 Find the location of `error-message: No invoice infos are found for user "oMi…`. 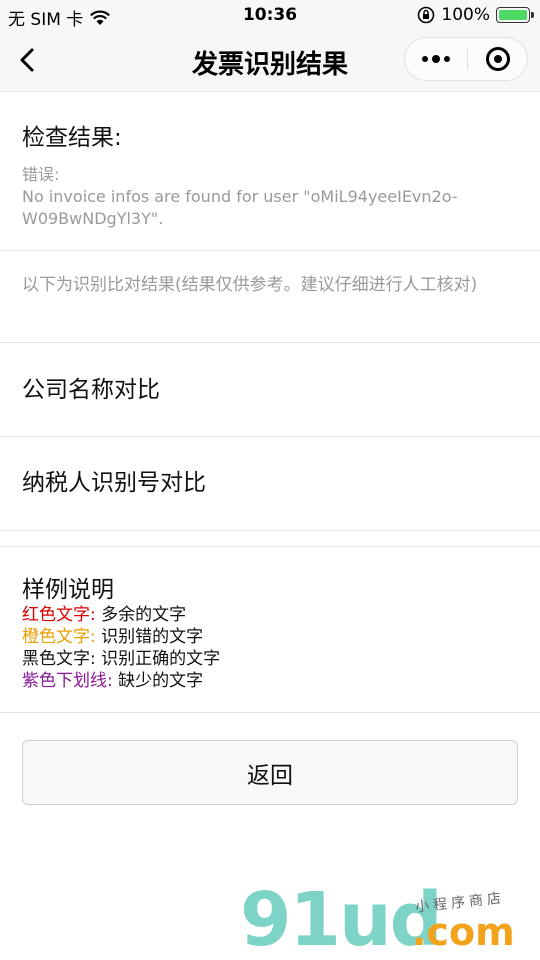

error-message: No invoice infos are found for user "oMi… is located at coordinates (240, 207).